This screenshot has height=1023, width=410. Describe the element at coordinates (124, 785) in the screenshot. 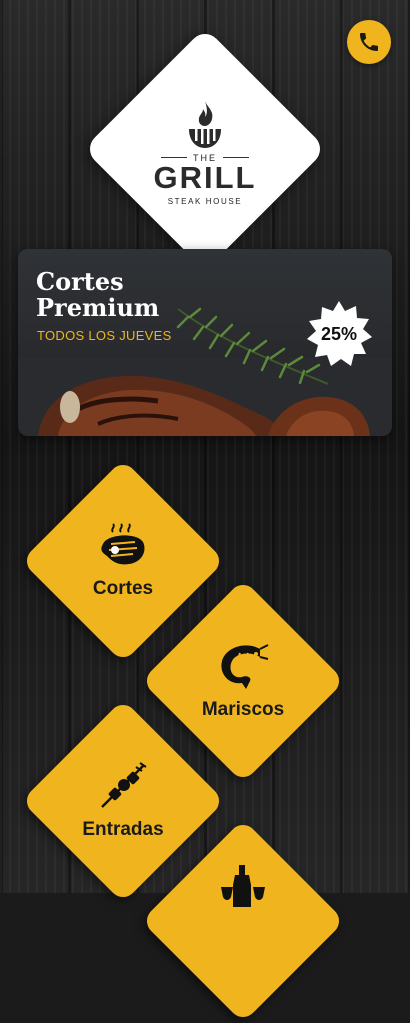

I see `skewer-icon` at that location.